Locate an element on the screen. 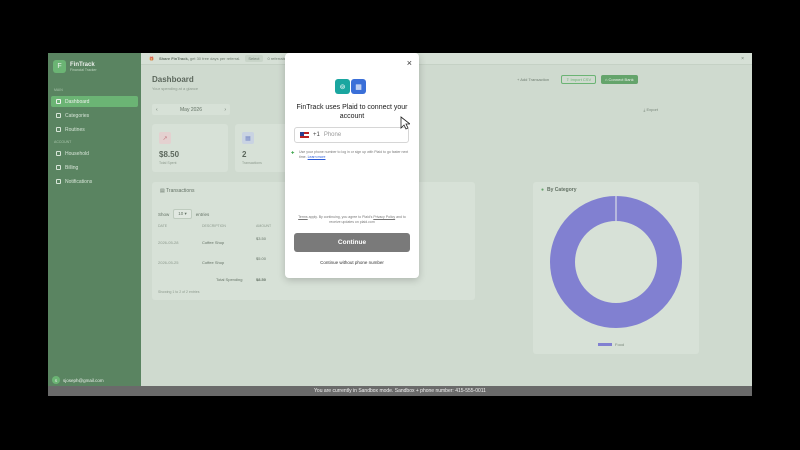  plaid-logos: ⊚ ▦ is located at coordinates (350, 86).